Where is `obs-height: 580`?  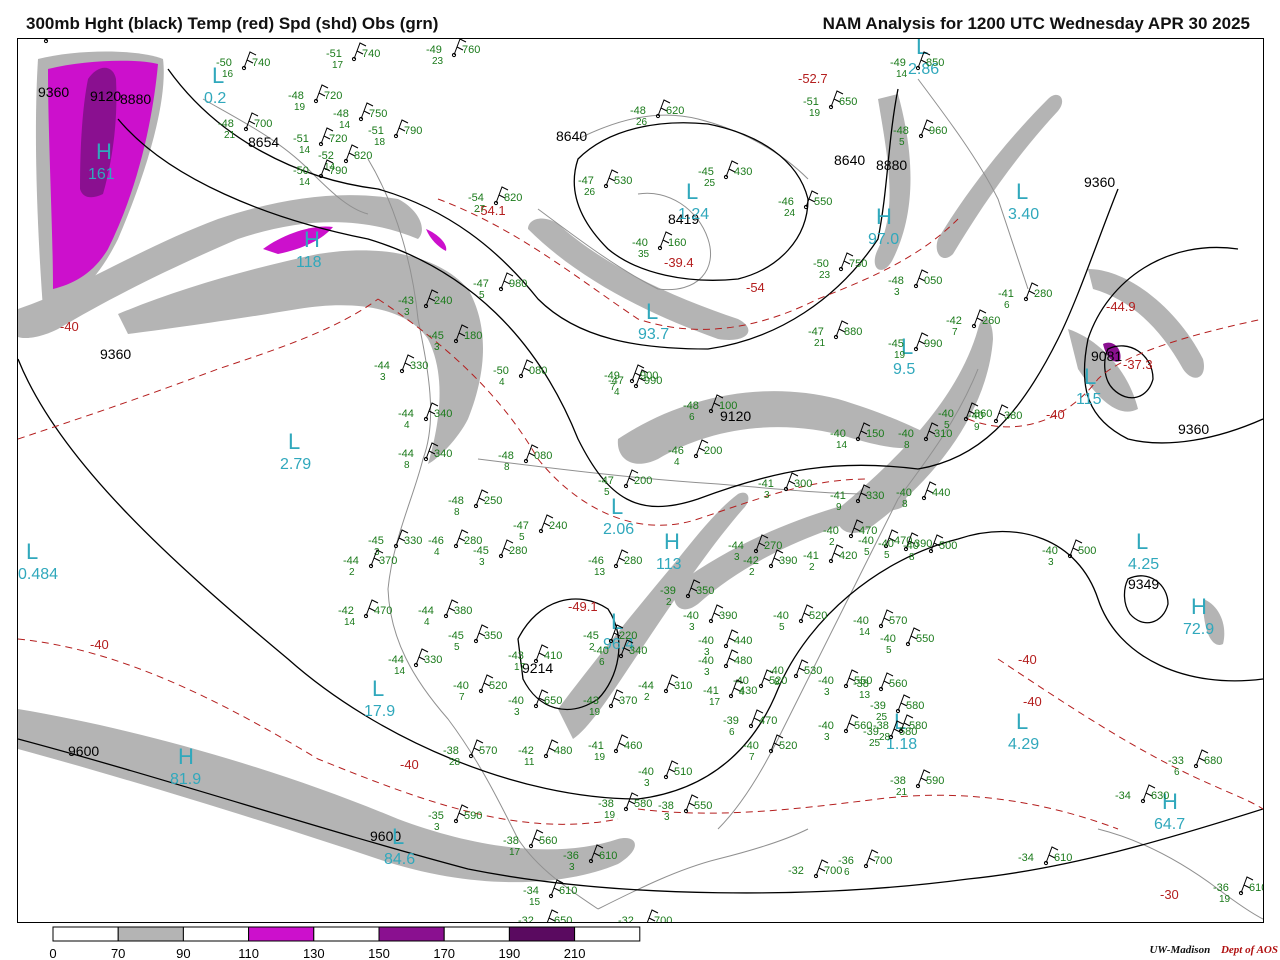 obs-height: 580 is located at coordinates (918, 726).